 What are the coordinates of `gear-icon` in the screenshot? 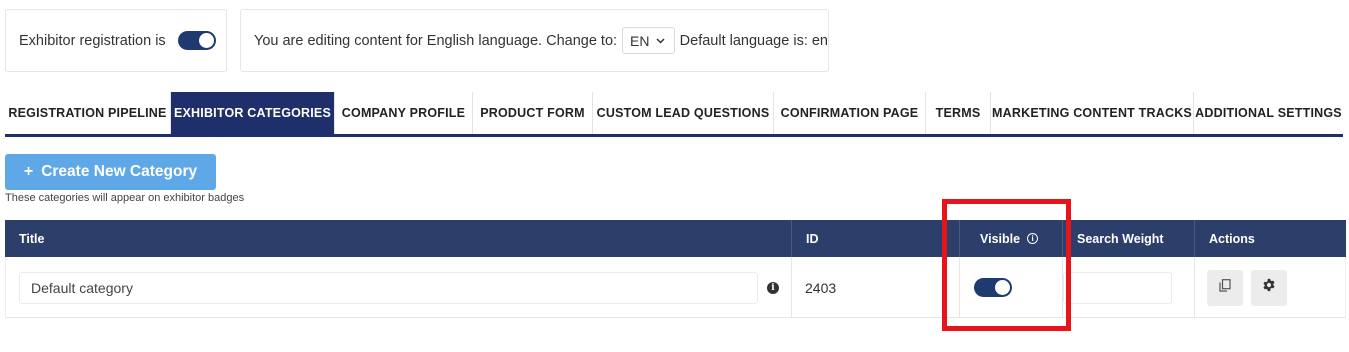 It's located at (1269, 287).